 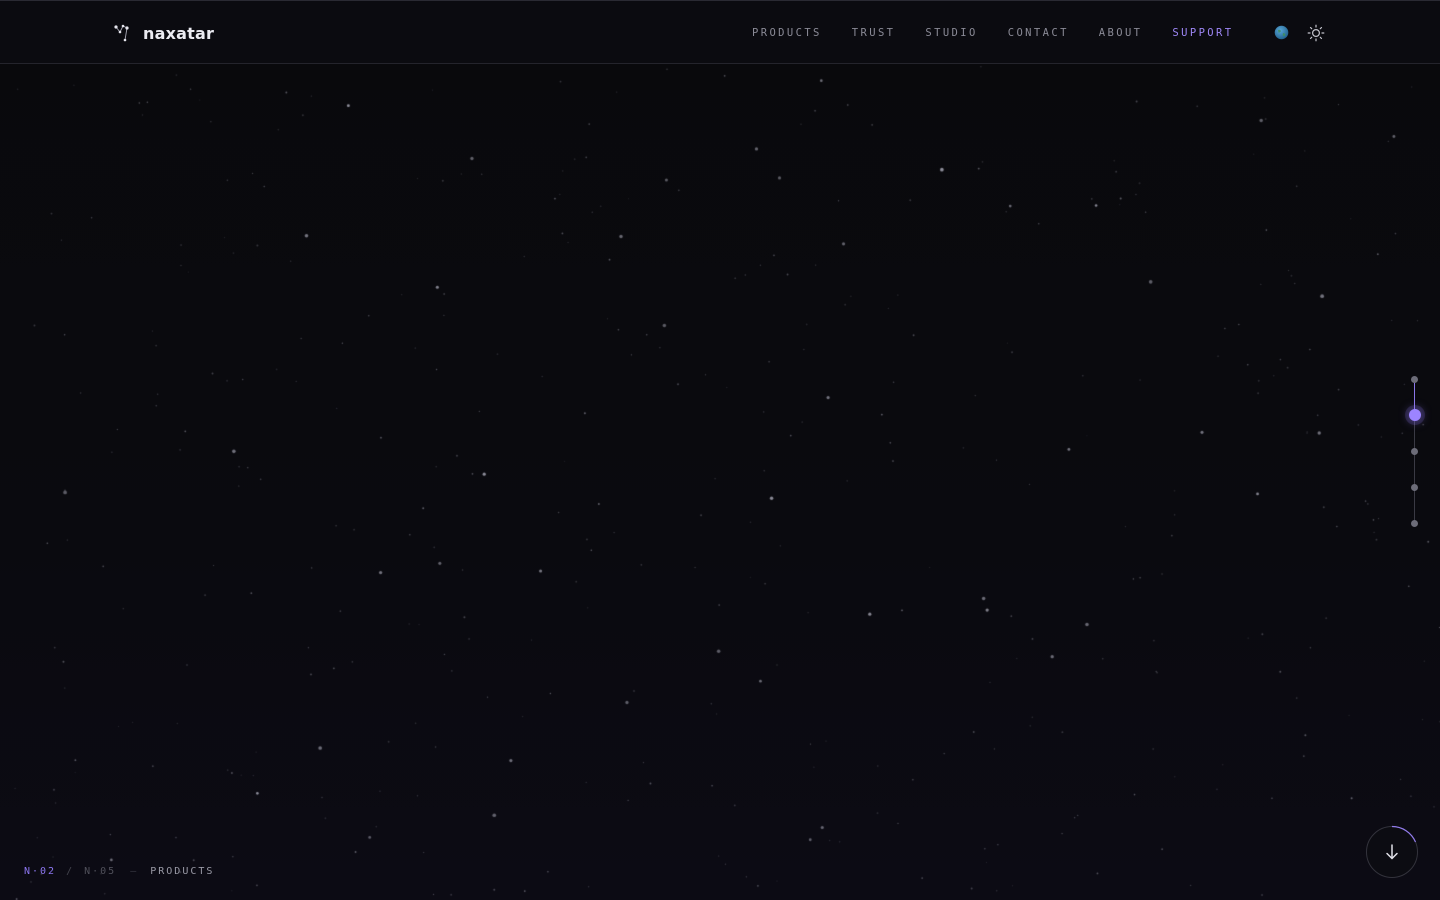 What do you see at coordinates (1414, 414) in the screenshot?
I see `section-dot-2-active` at bounding box center [1414, 414].